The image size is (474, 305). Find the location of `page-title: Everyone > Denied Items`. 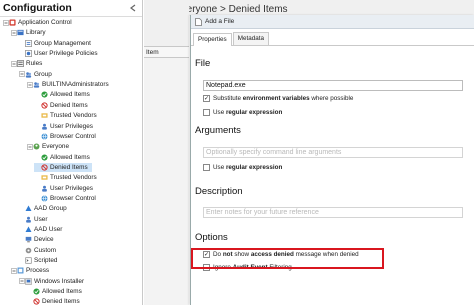

page-title: Everyone > Denied Items is located at coordinates (231, 9).